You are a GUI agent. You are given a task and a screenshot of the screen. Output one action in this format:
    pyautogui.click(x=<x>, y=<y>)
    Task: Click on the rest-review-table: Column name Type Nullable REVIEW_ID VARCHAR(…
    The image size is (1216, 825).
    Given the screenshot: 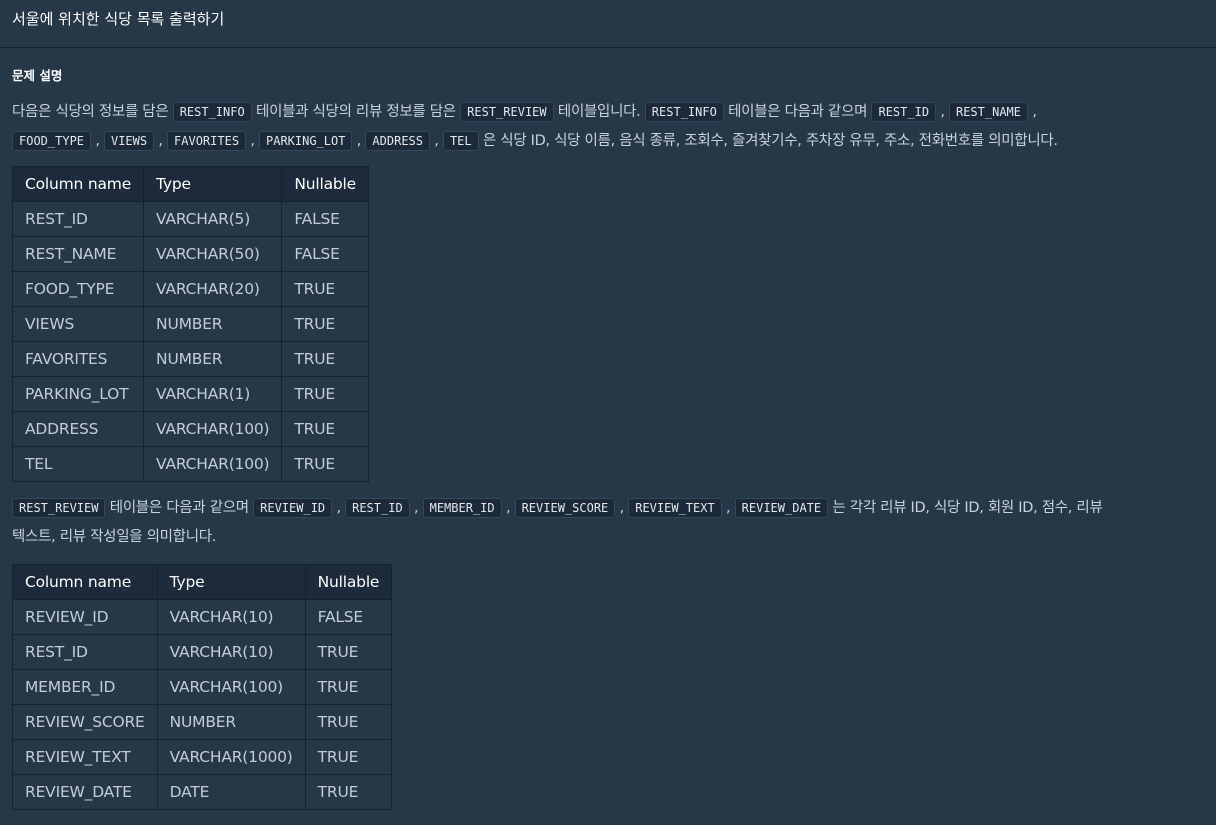 What is the action you would take?
    pyautogui.click(x=202, y=687)
    